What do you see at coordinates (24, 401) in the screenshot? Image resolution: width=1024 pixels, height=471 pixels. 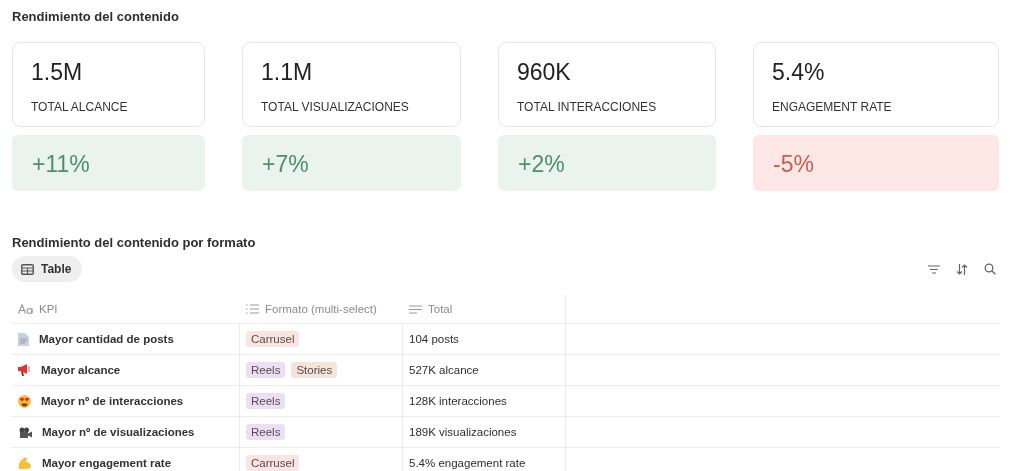 I see `heart-eyes-emoji-icon` at bounding box center [24, 401].